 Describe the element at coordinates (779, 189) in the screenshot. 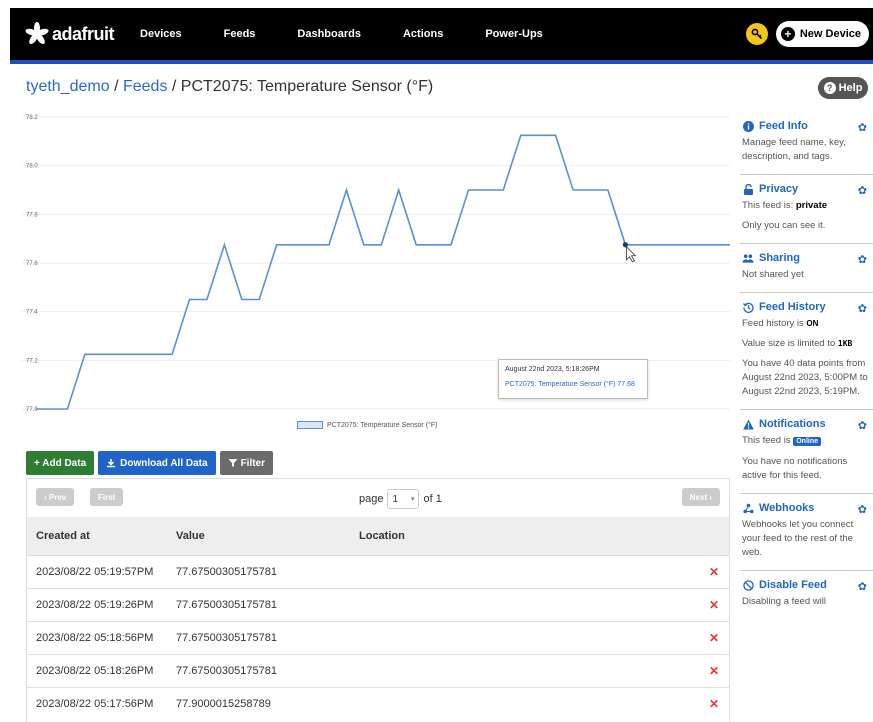

I see `privacy-title: Privacy` at that location.